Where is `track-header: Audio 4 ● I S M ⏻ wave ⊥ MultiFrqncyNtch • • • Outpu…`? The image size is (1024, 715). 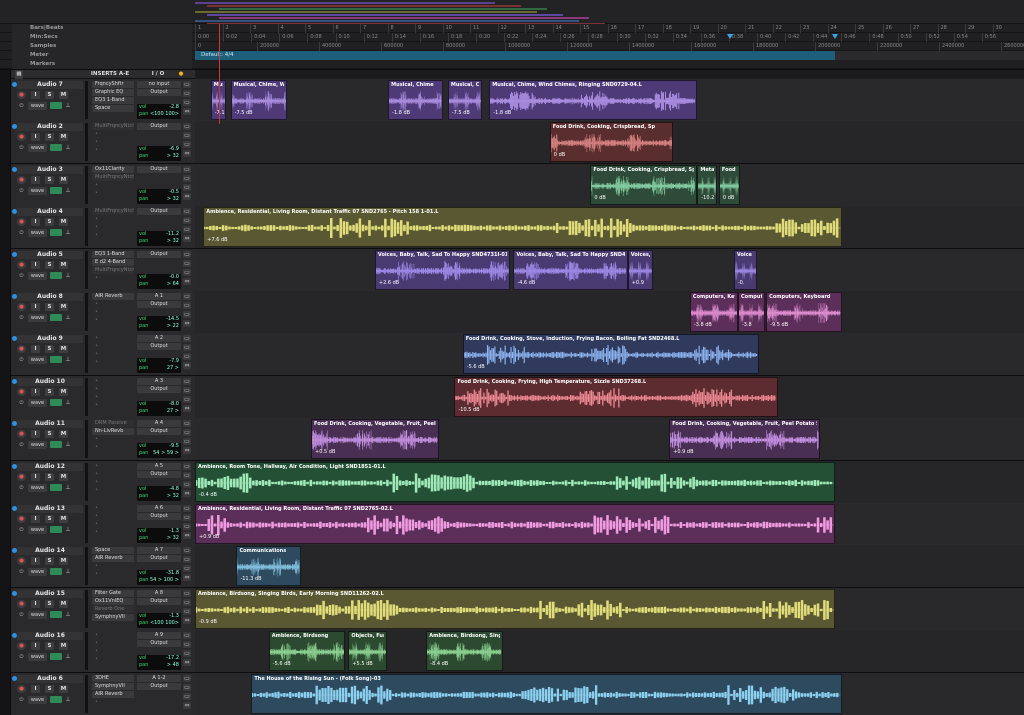 track-header: Audio 4 ● I S M ⏻ wave ⊥ MultiFrqncyNtch • • • Outpu… is located at coordinates (103, 227).